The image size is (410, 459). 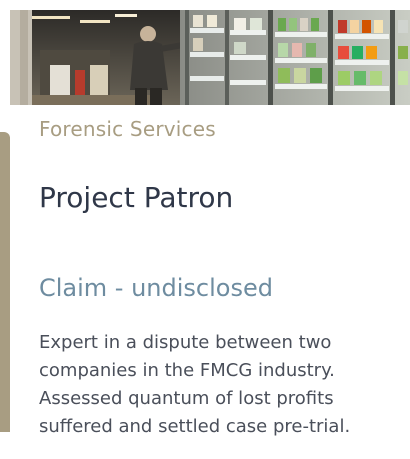 I want to click on card-category: Forensic Services, so click(x=127, y=129).